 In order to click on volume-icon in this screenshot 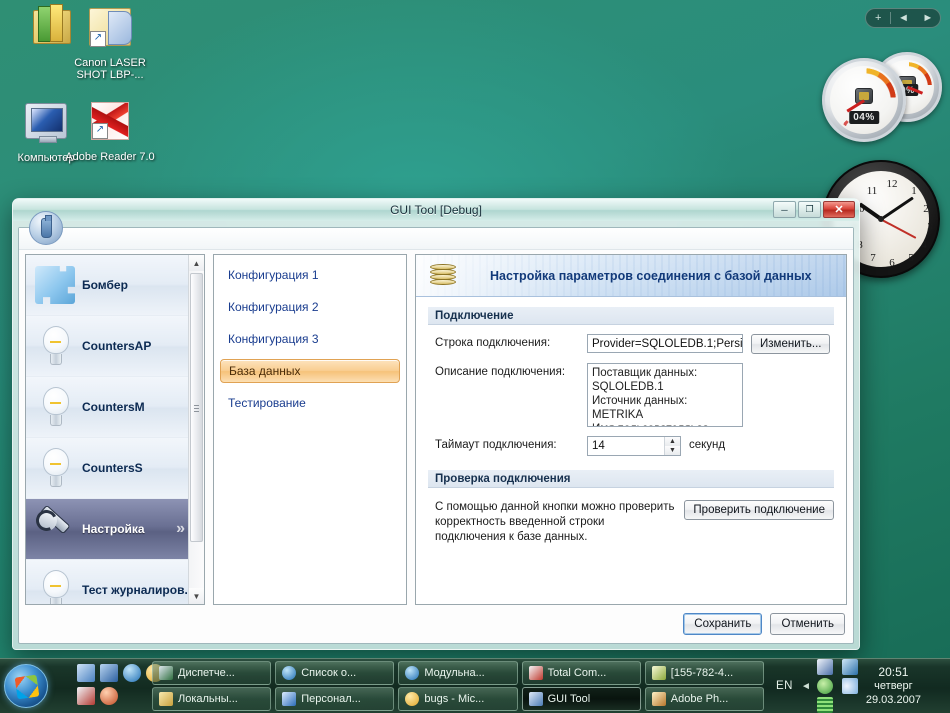, I will do `click(849, 686)`.